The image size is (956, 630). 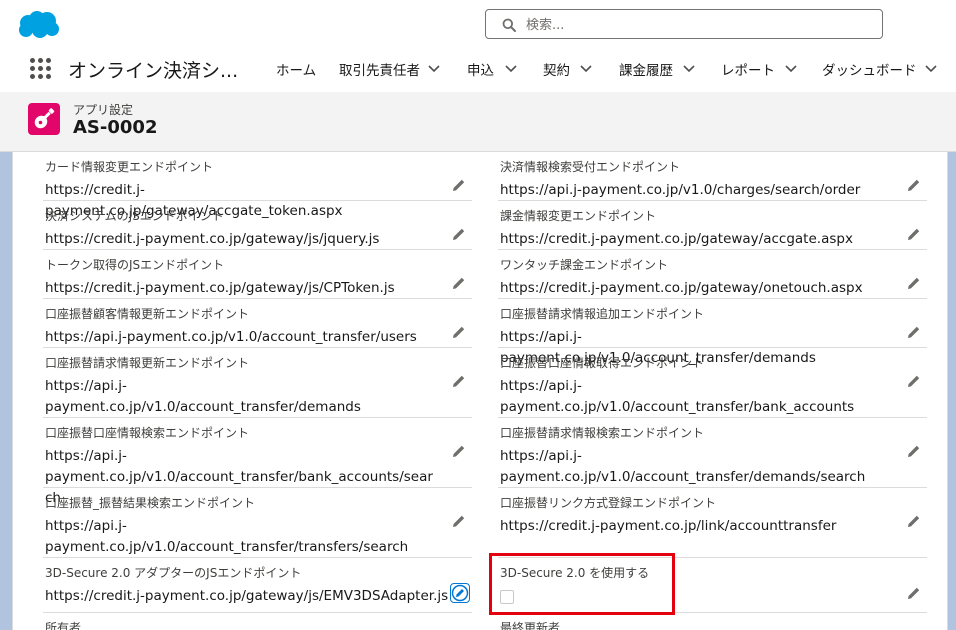 What do you see at coordinates (696, 25) in the screenshot?
I see `search-input` at bounding box center [696, 25].